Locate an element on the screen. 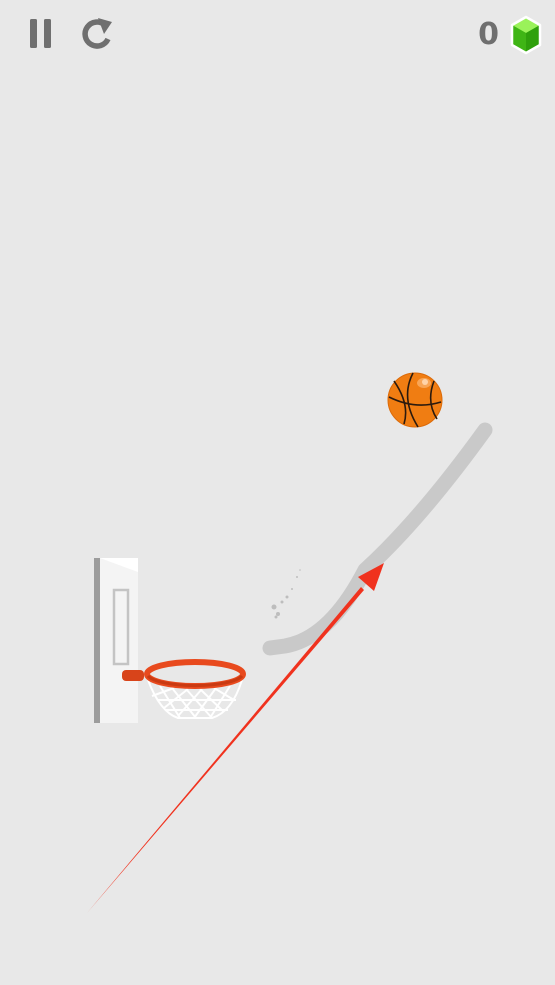 This screenshot has width=555, height=985. hoop-rim is located at coordinates (184, 674).